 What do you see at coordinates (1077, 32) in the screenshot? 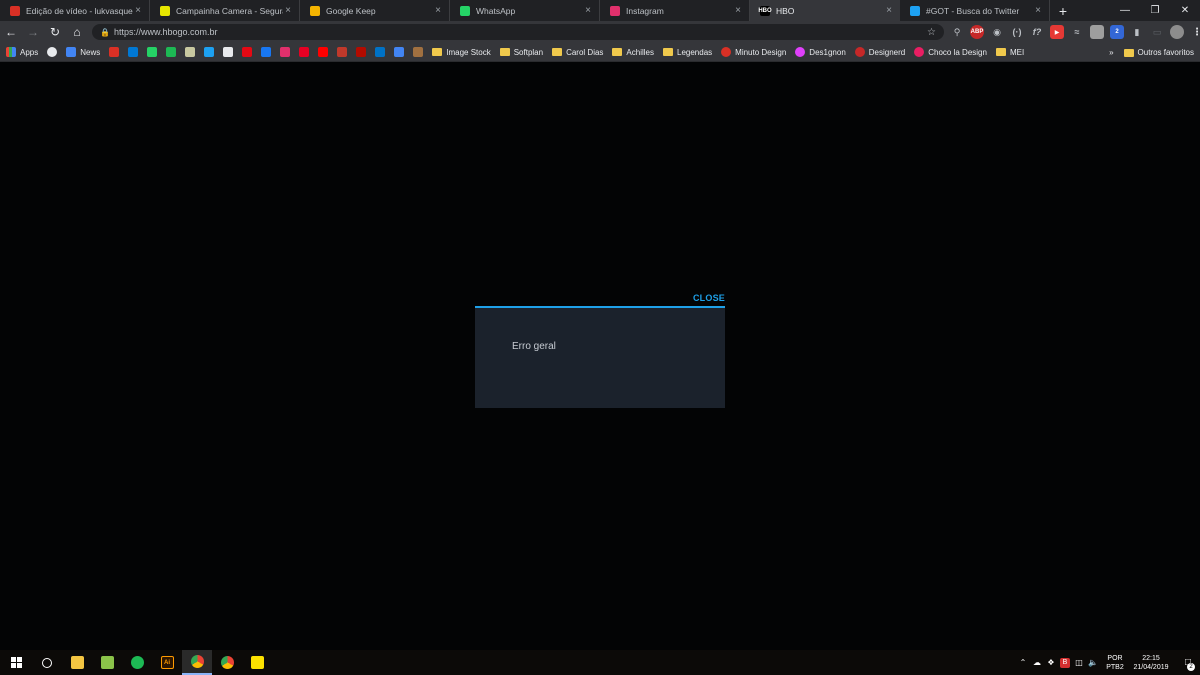
I see `wave-icon: ≈` at bounding box center [1077, 32].